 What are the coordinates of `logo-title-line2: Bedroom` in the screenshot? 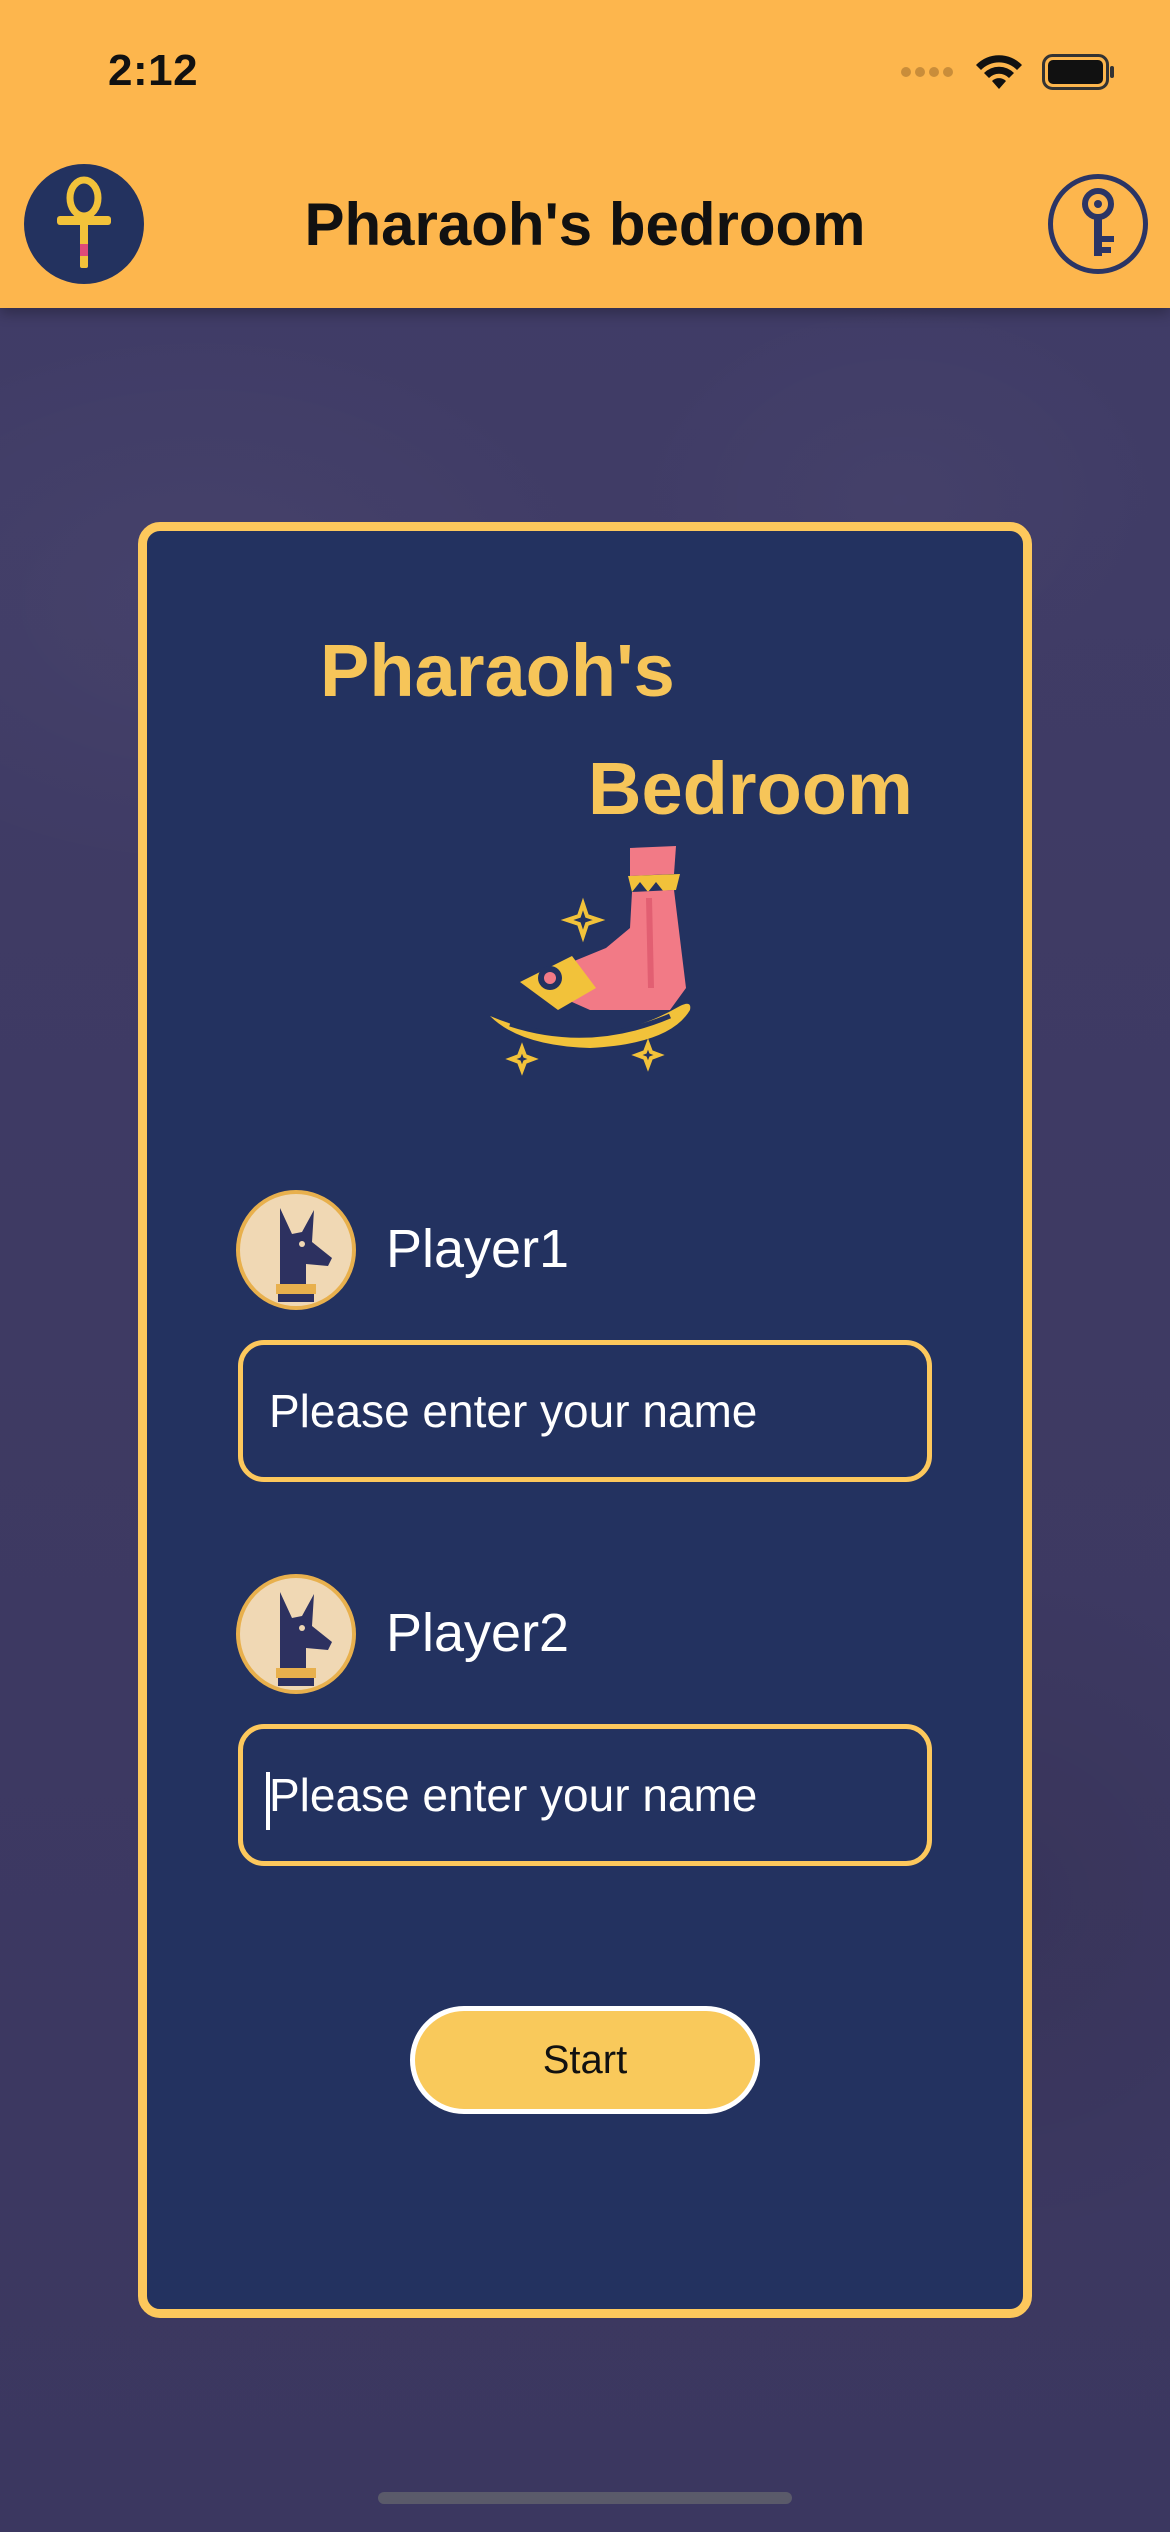 It's located at (750, 788).